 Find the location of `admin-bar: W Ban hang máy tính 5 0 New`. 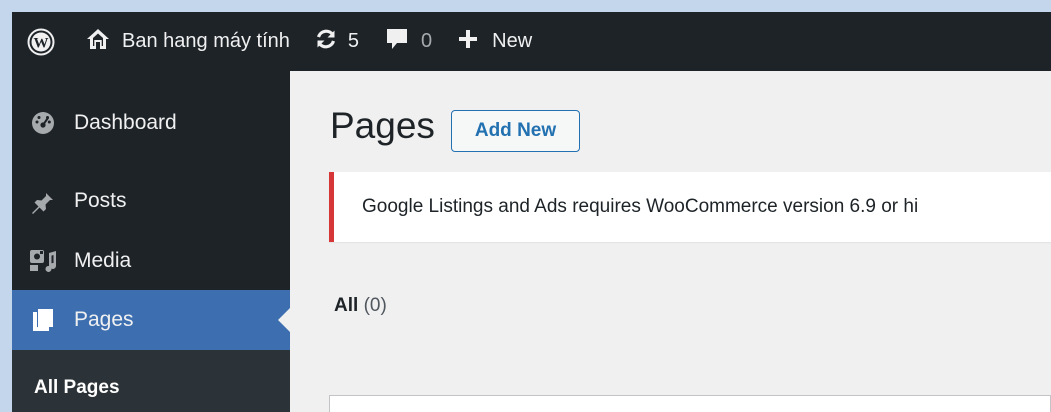

admin-bar: W Ban hang máy tính 5 0 New is located at coordinates (531, 41).